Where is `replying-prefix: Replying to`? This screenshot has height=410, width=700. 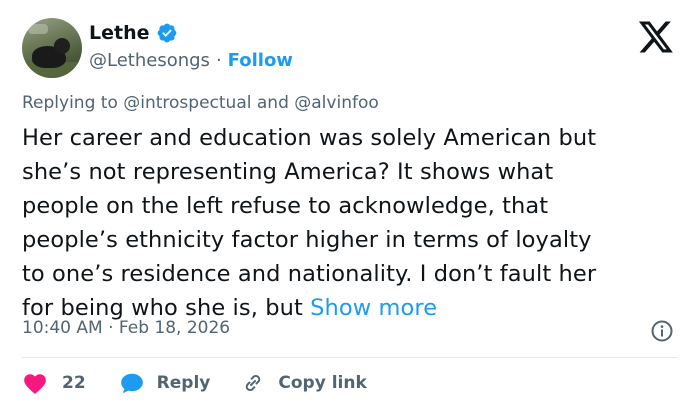 replying-prefix: Replying to is located at coordinates (70, 103).